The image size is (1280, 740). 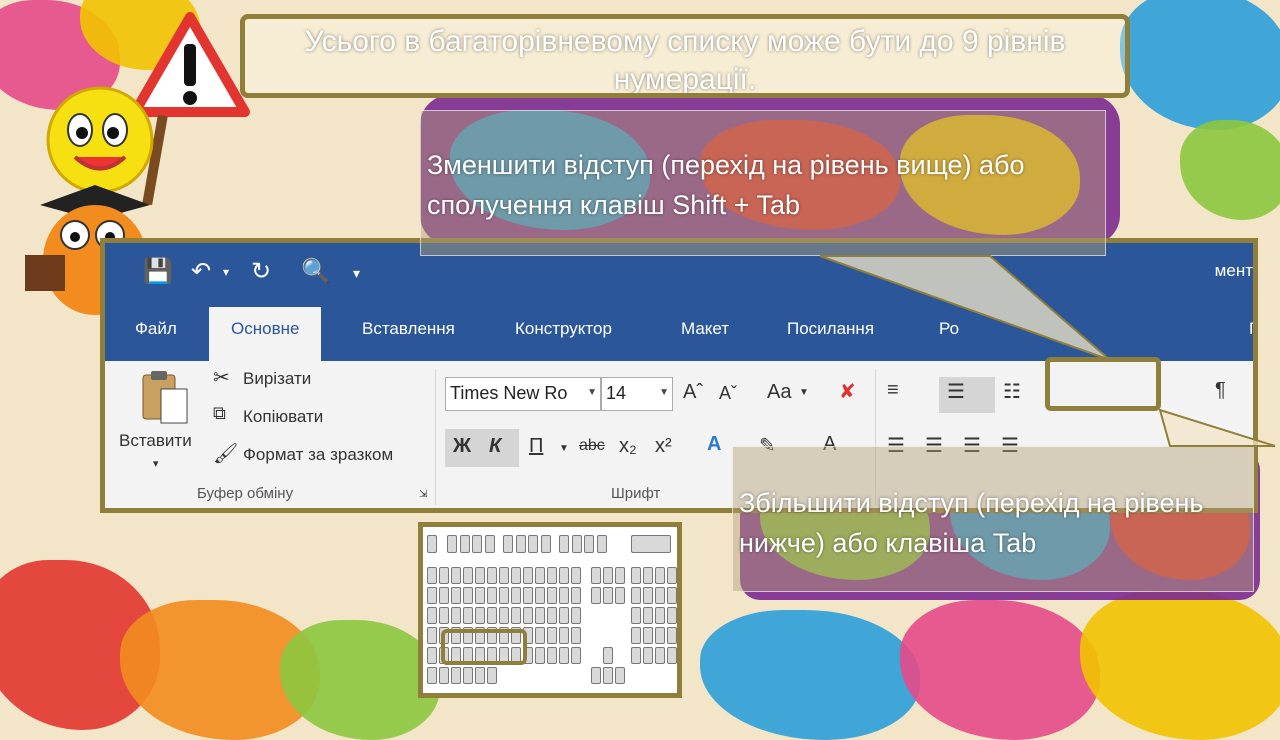 I want to click on subscript-button: x₂, so click(x=628, y=446).